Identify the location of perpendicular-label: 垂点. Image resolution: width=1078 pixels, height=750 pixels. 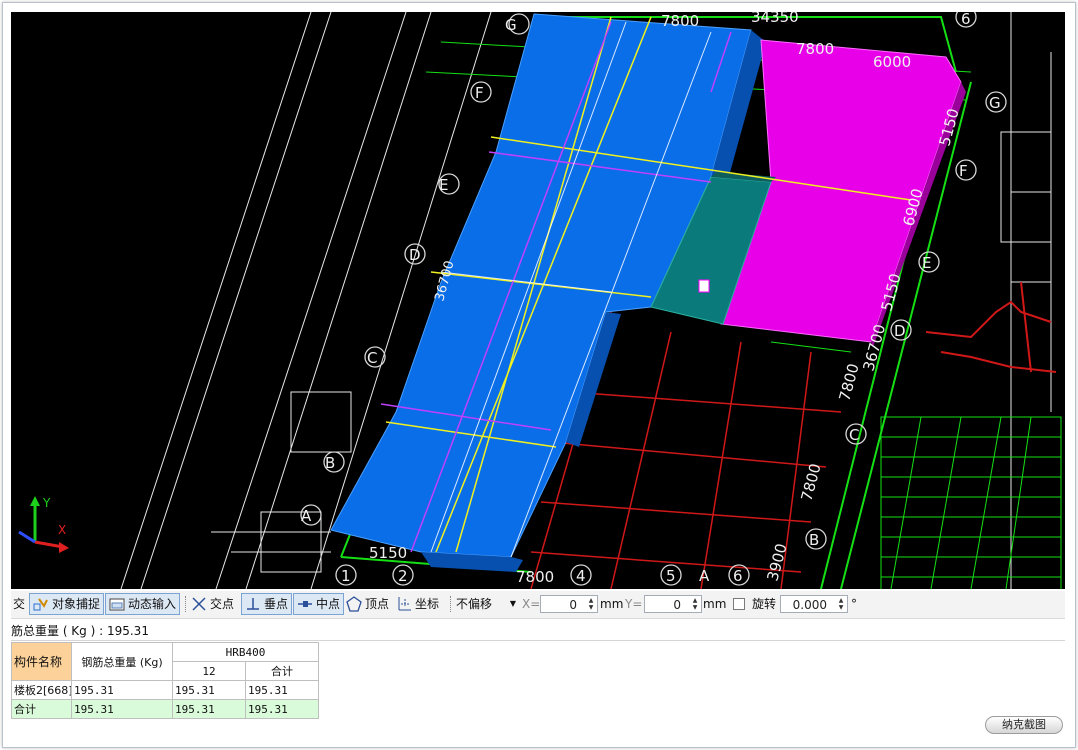
(276, 604).